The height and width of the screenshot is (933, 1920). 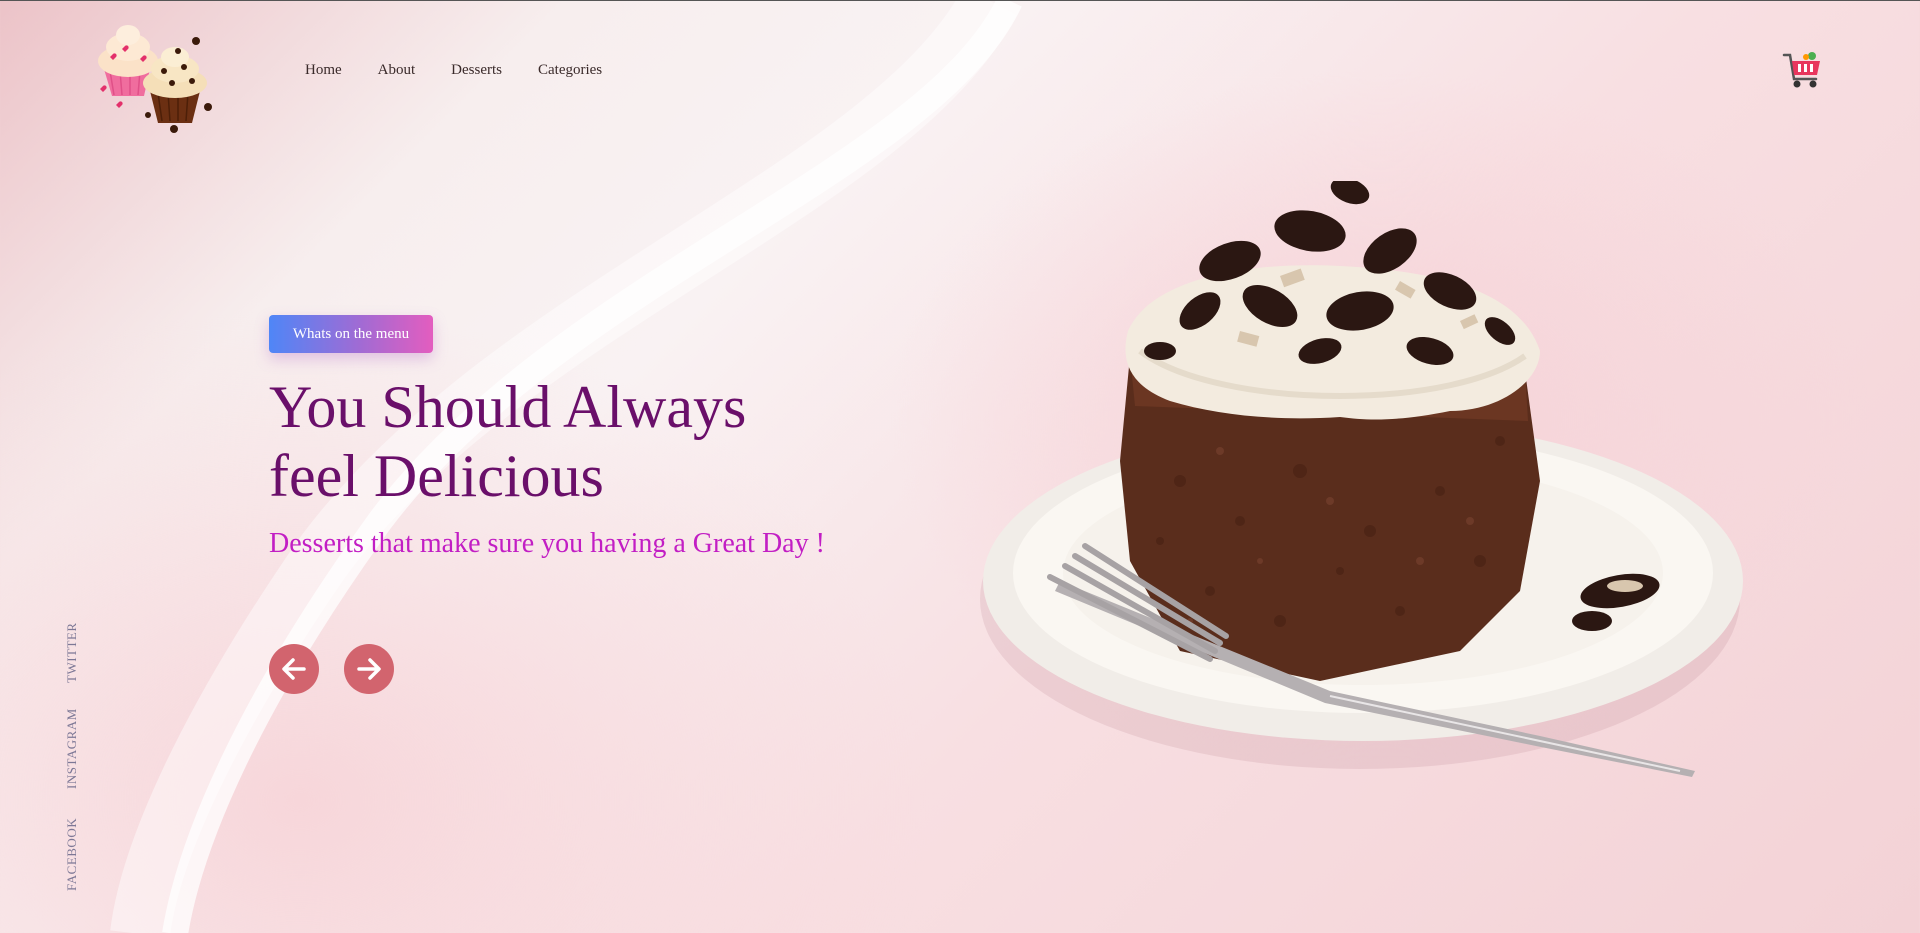 I want to click on nav-categories: Categories, so click(x=570, y=70).